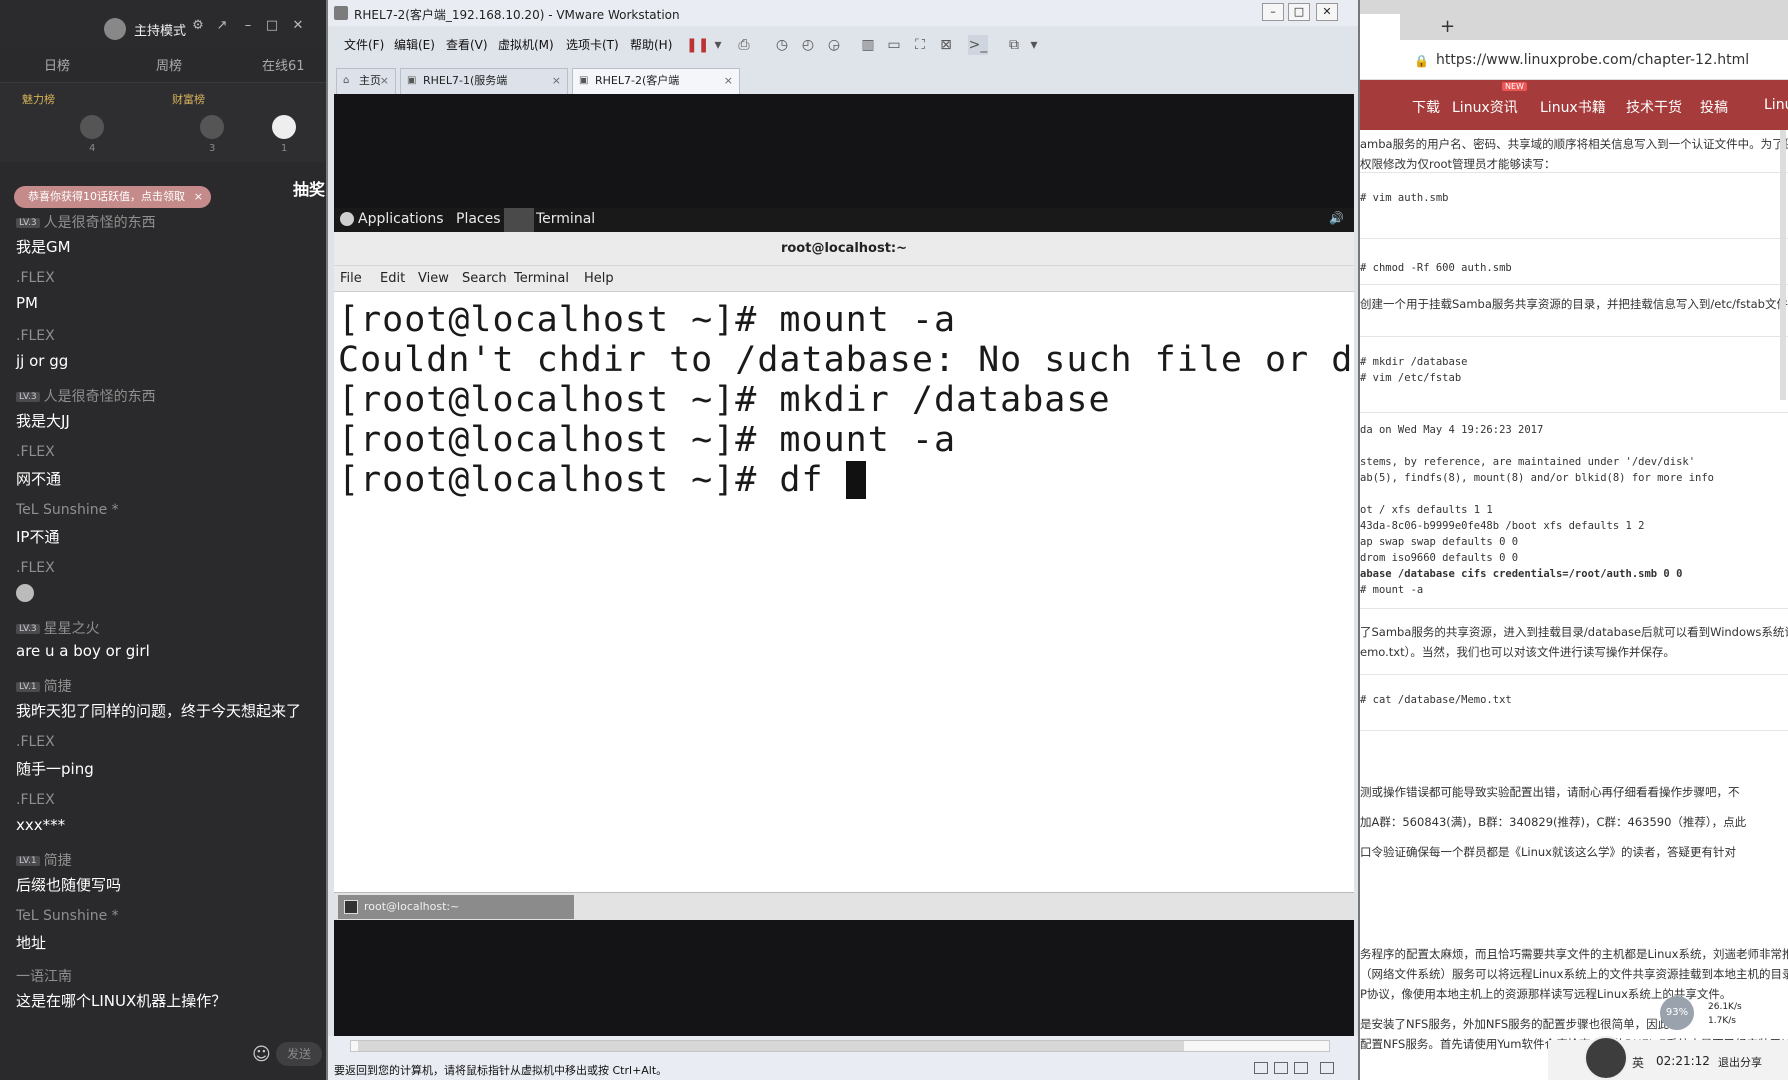 The image size is (1788, 1080). What do you see at coordinates (1261, 1068) in the screenshot?
I see `hdd-icon` at bounding box center [1261, 1068].